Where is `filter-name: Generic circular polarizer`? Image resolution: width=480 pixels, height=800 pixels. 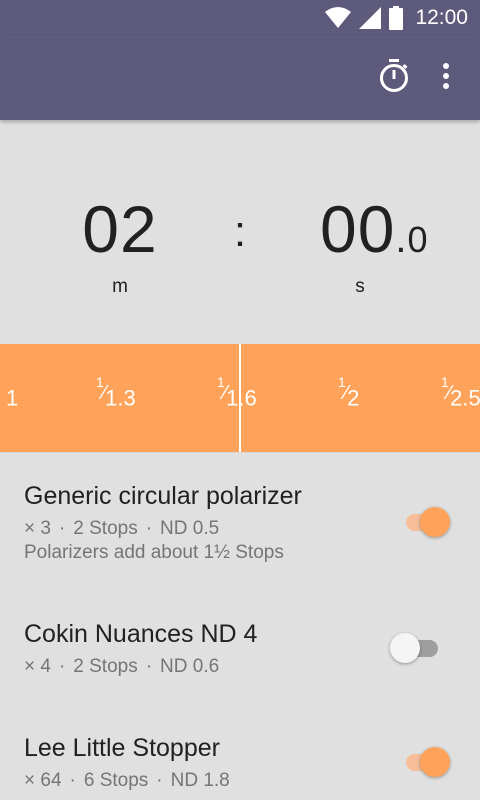
filter-name: Generic circular polarizer is located at coordinates (163, 496).